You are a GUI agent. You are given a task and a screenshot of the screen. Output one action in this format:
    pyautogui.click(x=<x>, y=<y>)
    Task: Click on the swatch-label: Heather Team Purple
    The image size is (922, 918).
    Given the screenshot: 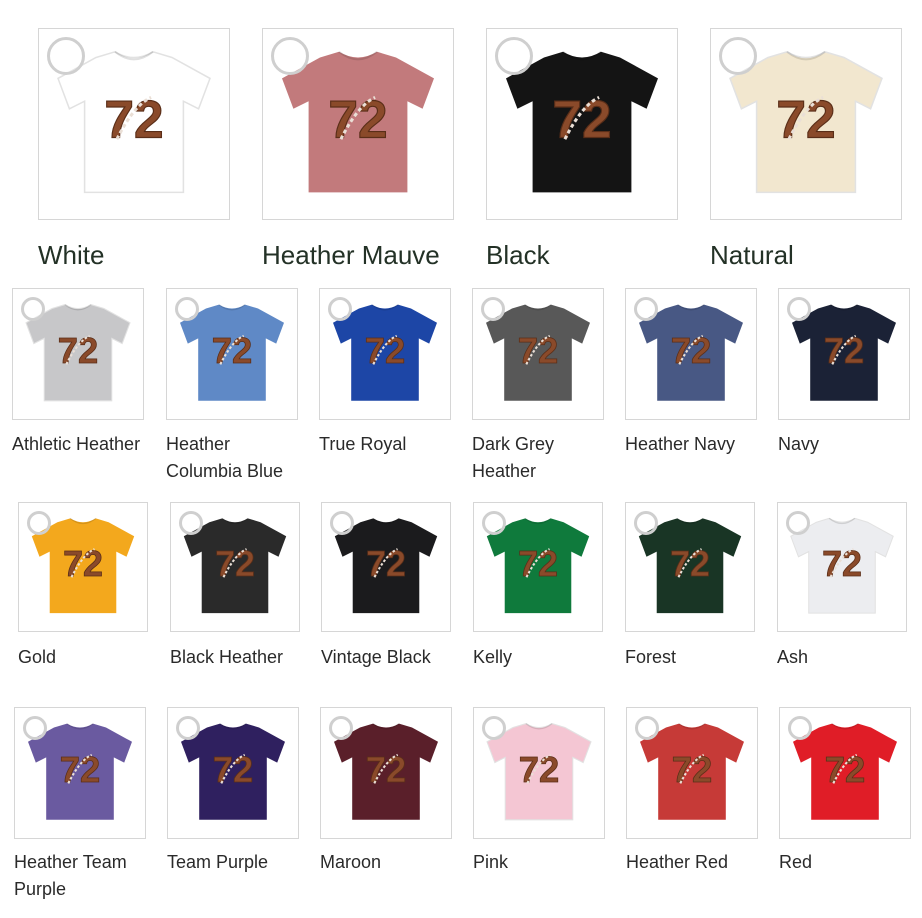 What is the action you would take?
    pyautogui.click(x=70, y=875)
    